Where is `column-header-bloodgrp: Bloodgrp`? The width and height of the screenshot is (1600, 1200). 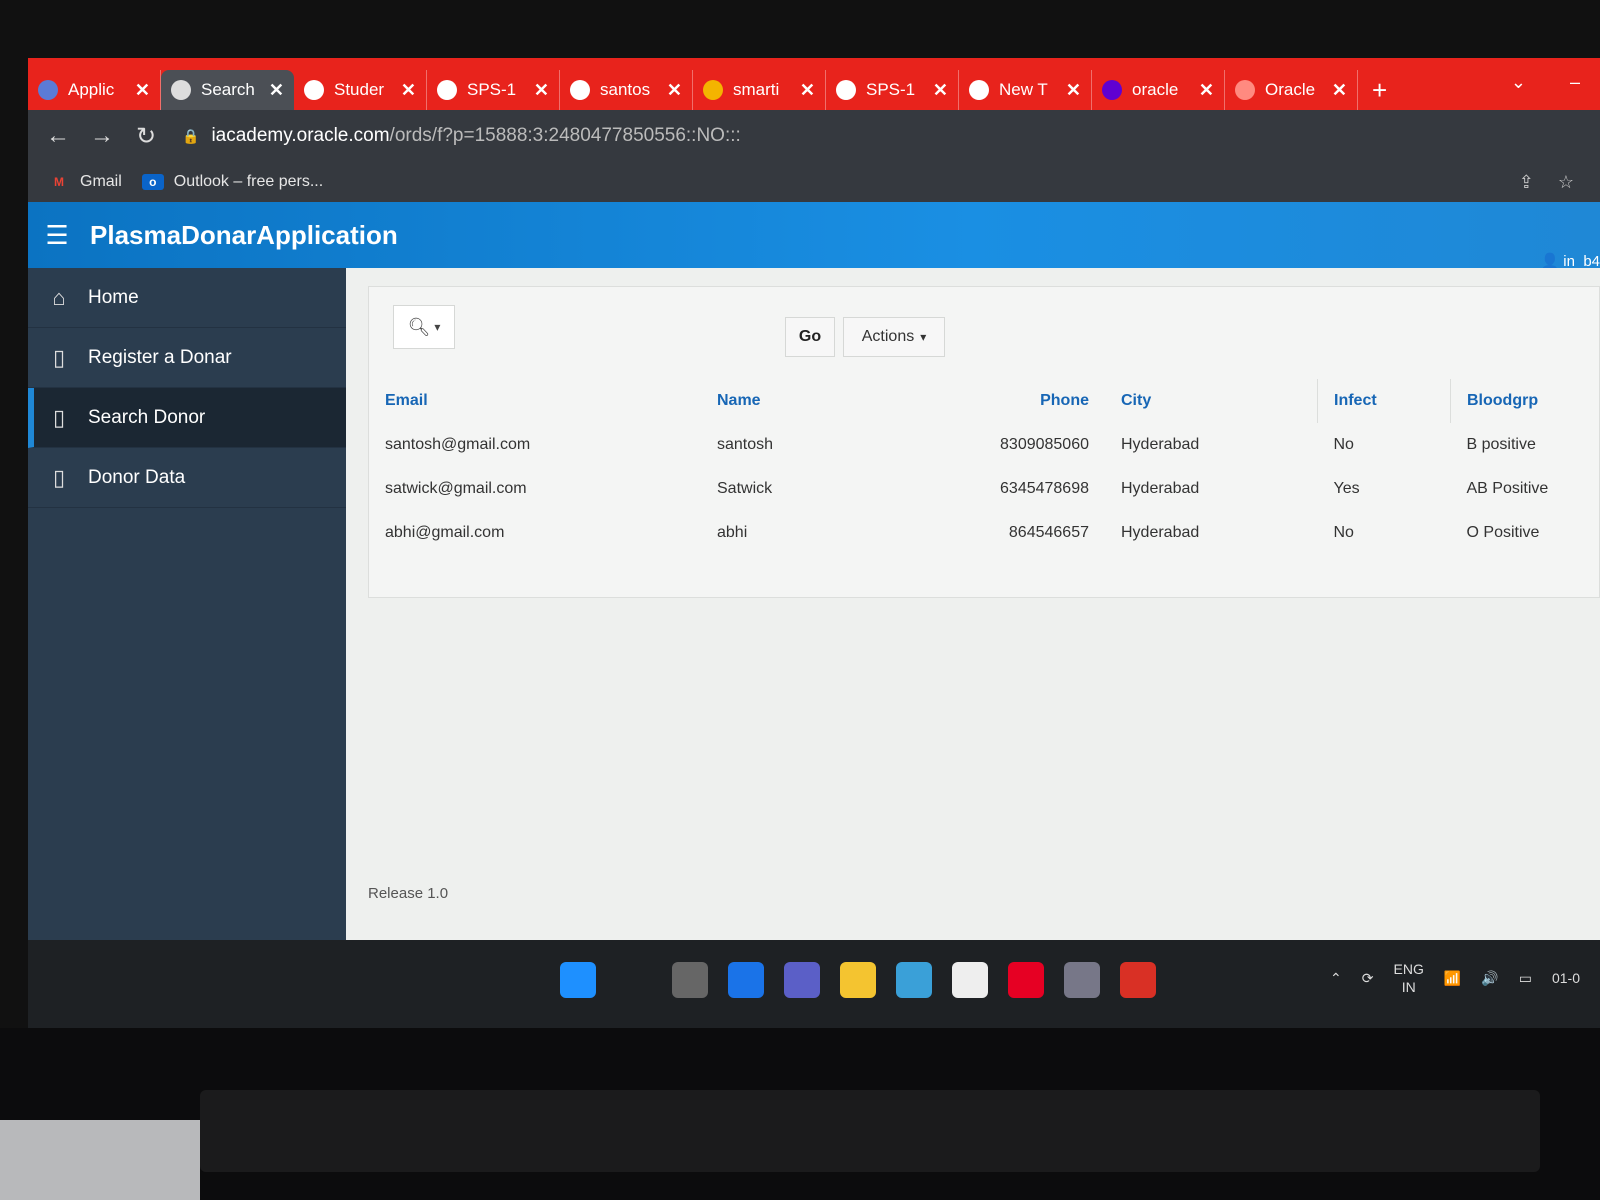
column-header-bloodgrp: Bloodgrp is located at coordinates (1524, 401).